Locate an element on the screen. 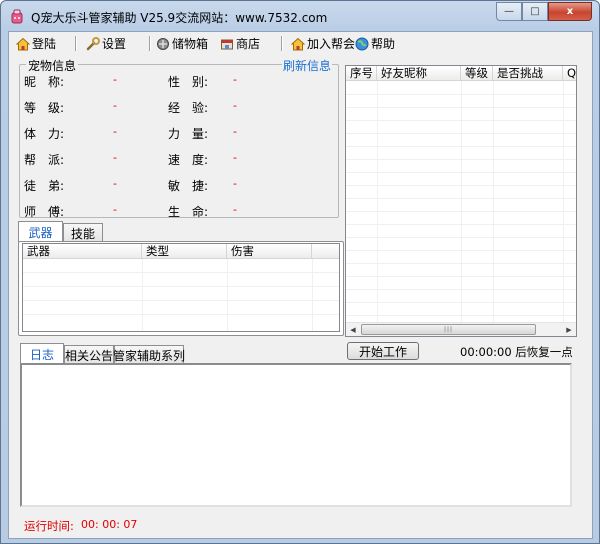  help-button: 帮助 is located at coordinates (375, 43).